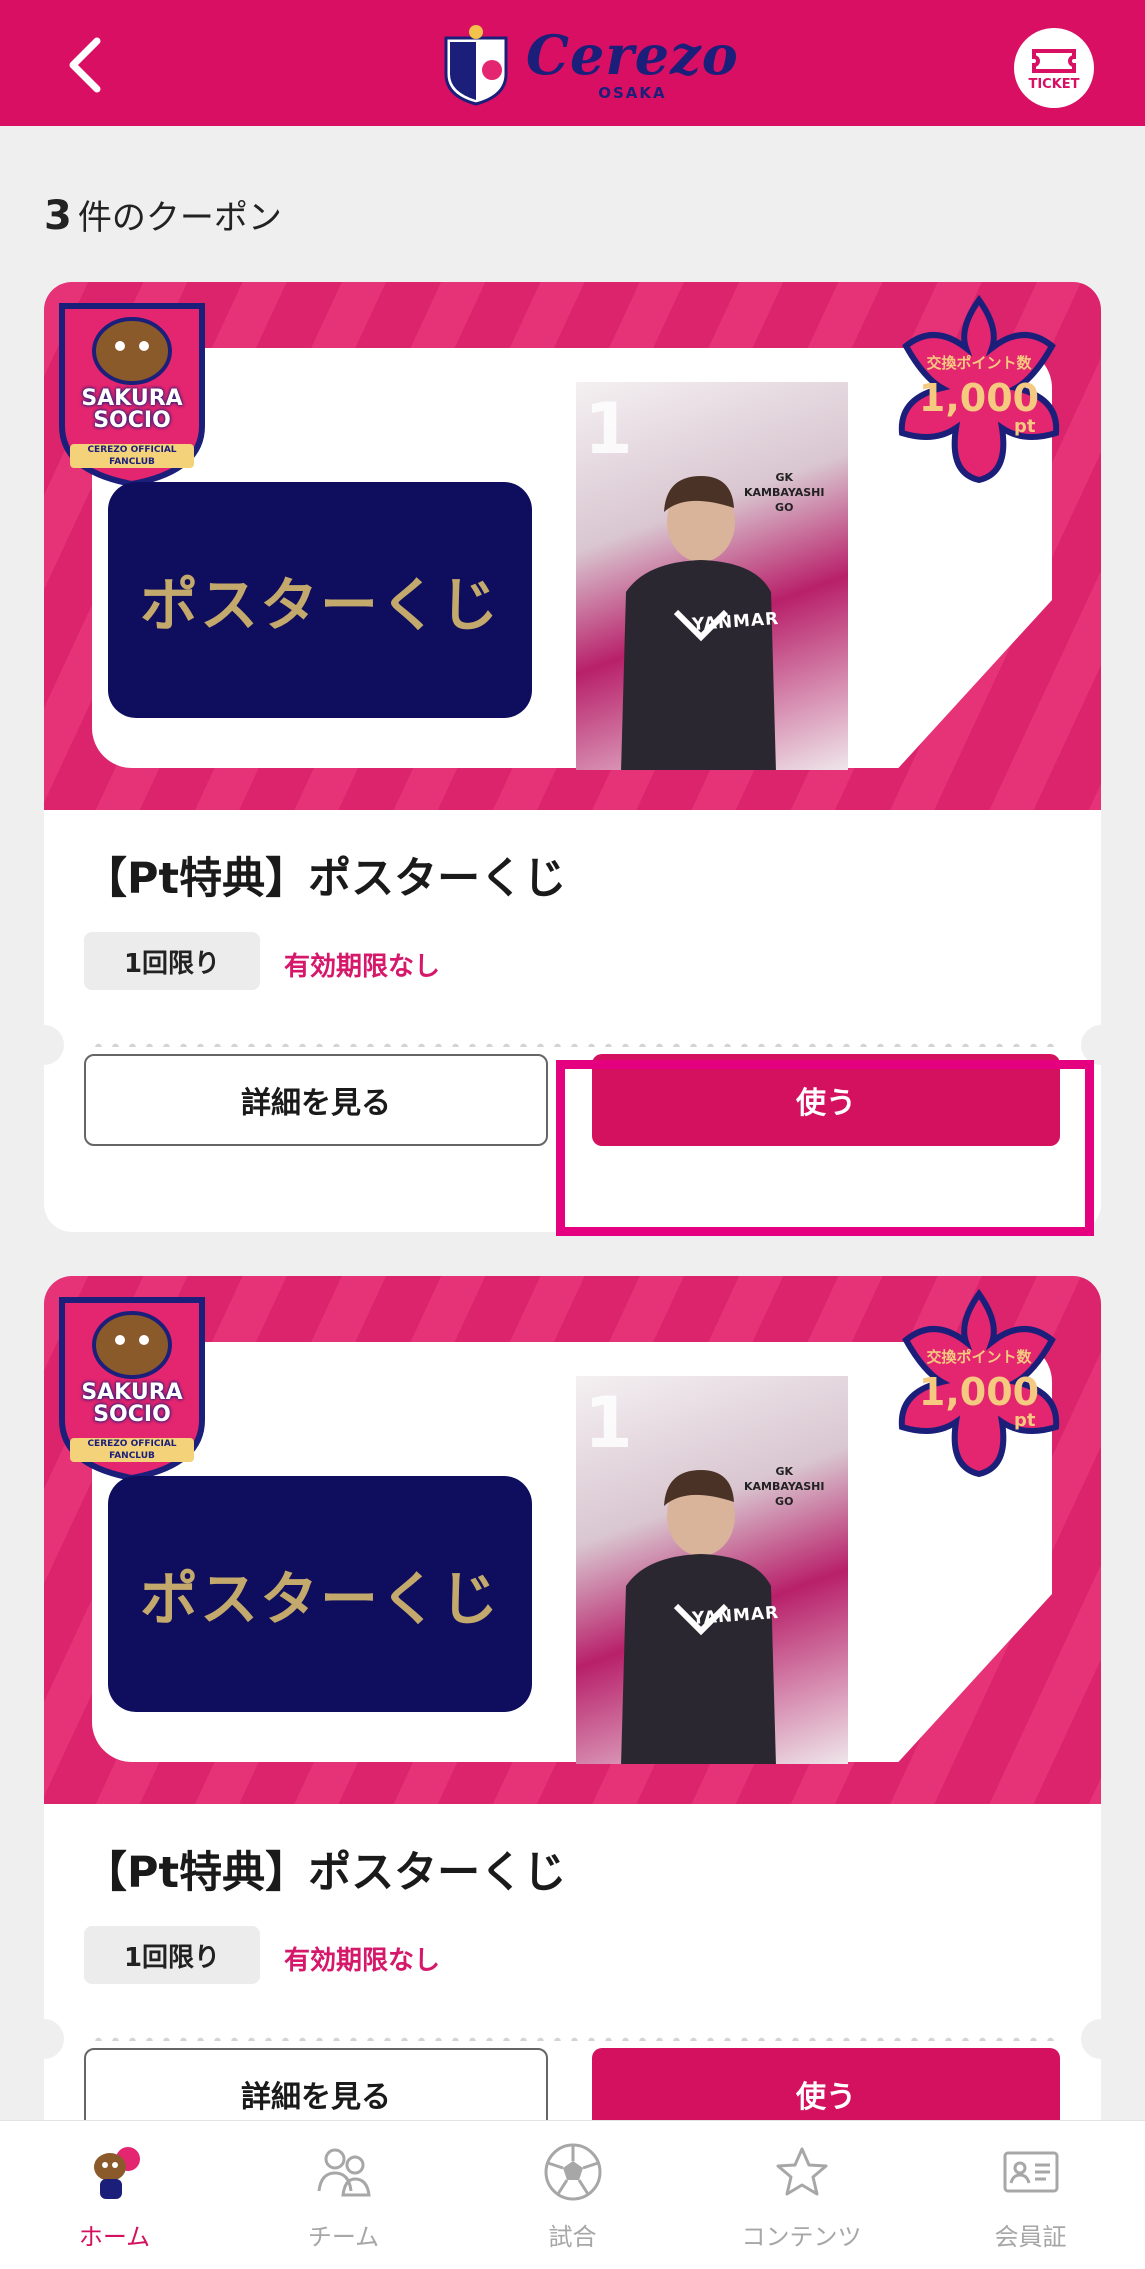 Image resolution: width=1145 pixels, height=2269 pixels. Describe the element at coordinates (58, 216) in the screenshot. I see `coupon-count-number: 3` at that location.